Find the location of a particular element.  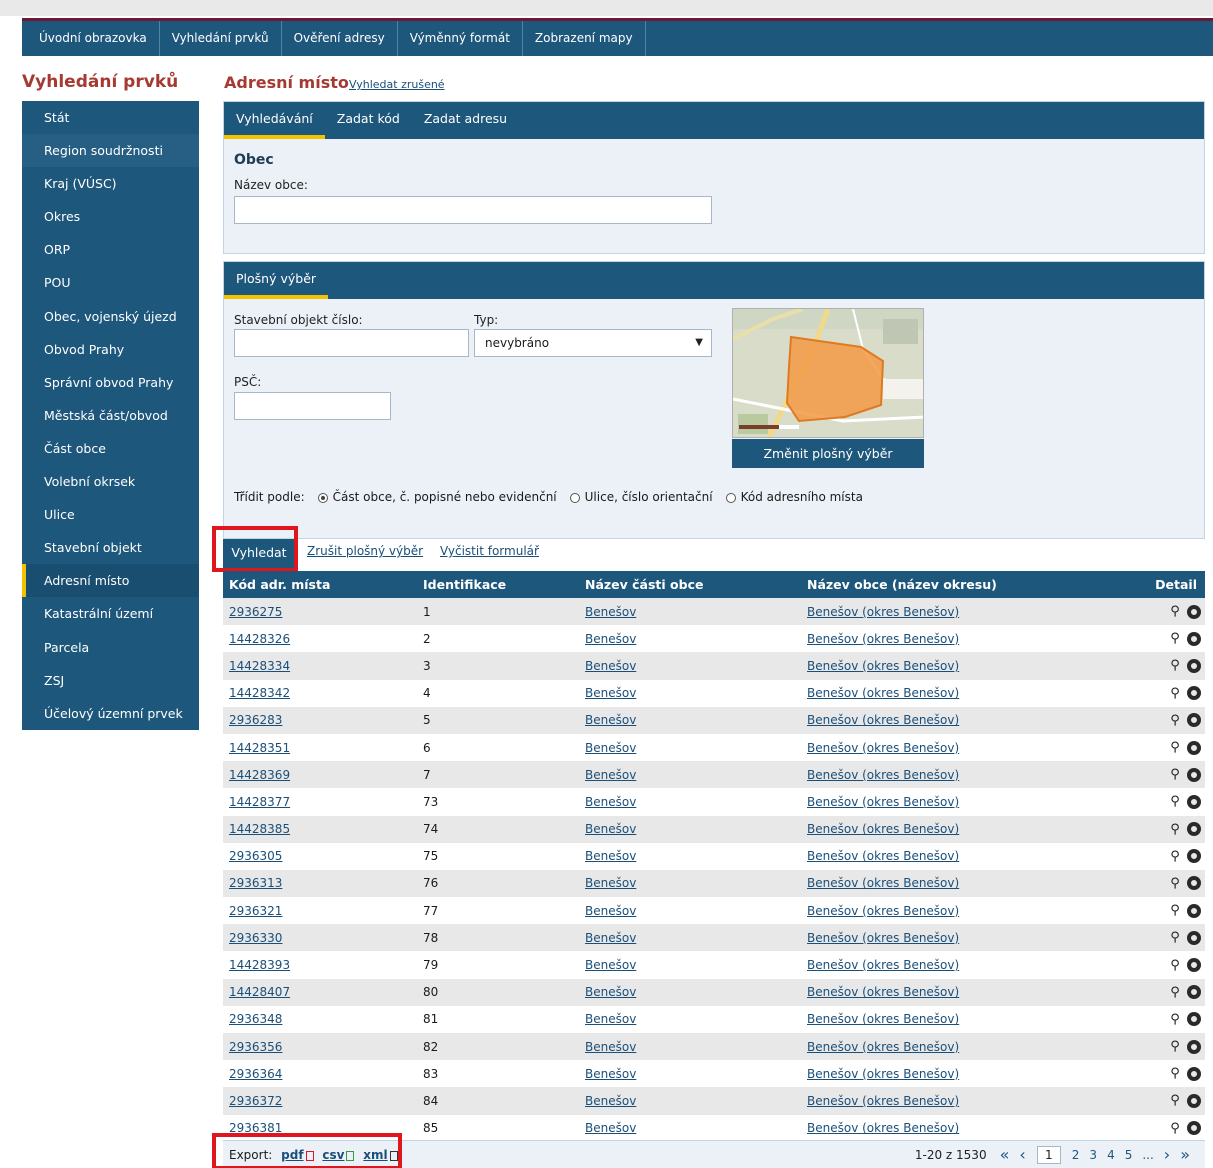

sidebar-item-stat: Stát is located at coordinates (110, 117).